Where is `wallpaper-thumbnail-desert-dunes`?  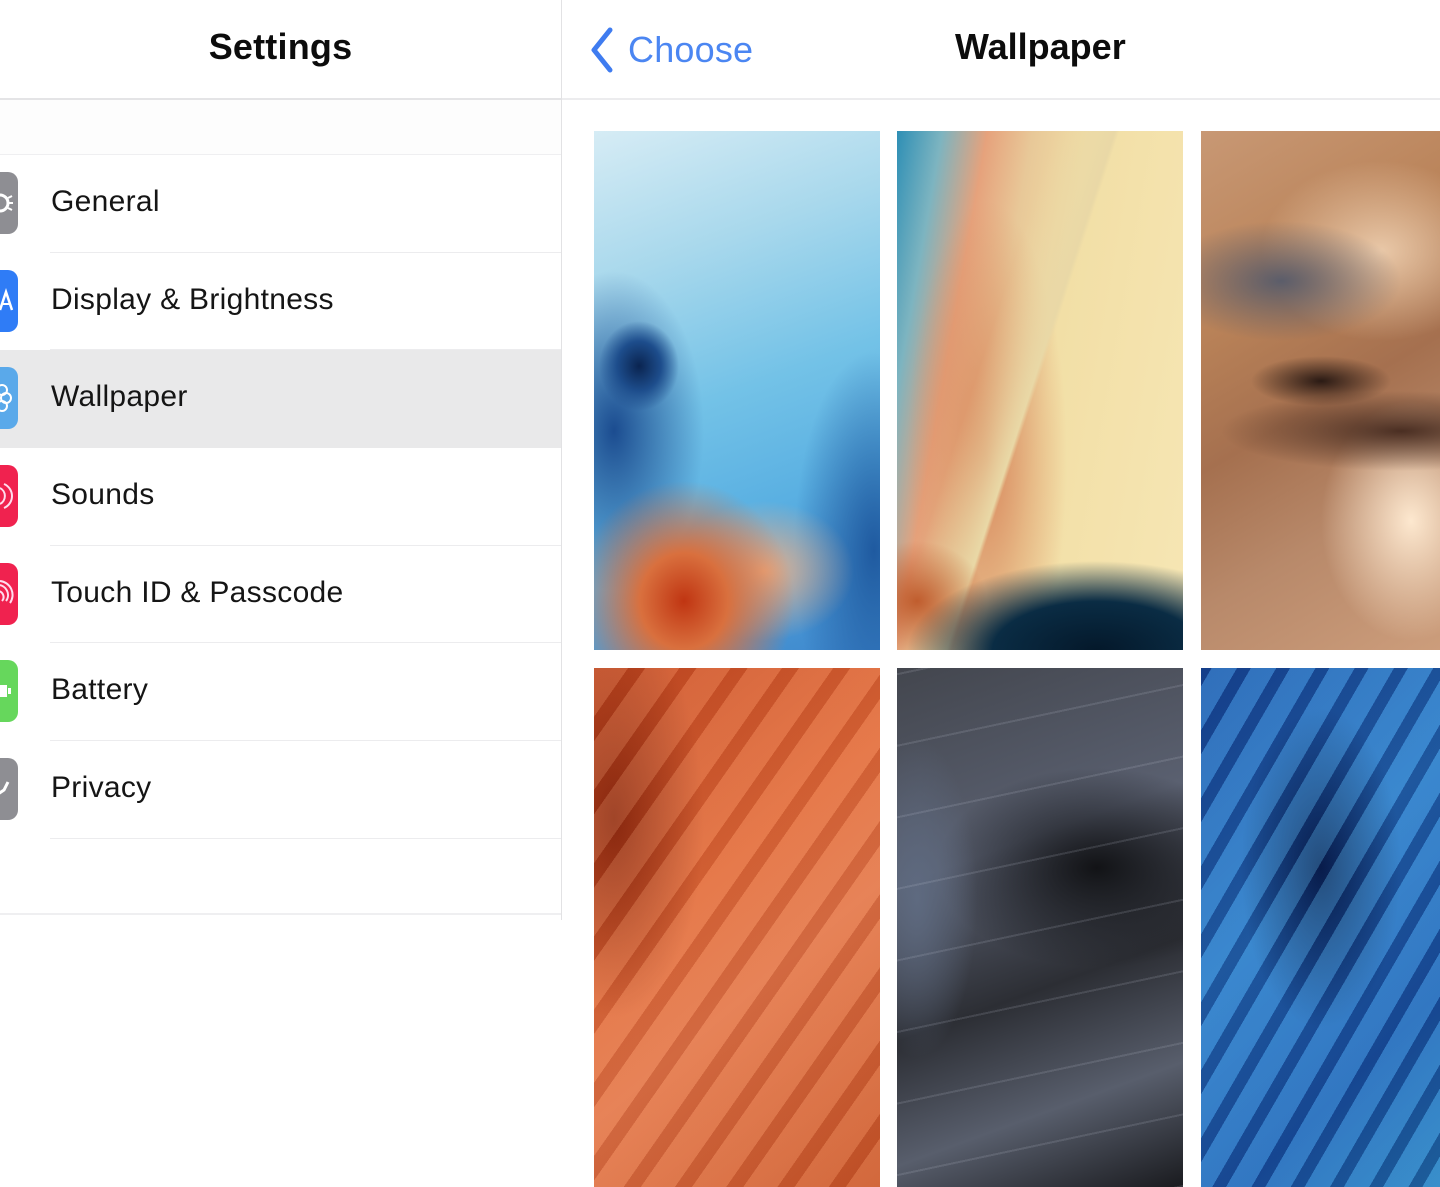
wallpaper-thumbnail-desert-dunes is located at coordinates (1320, 390).